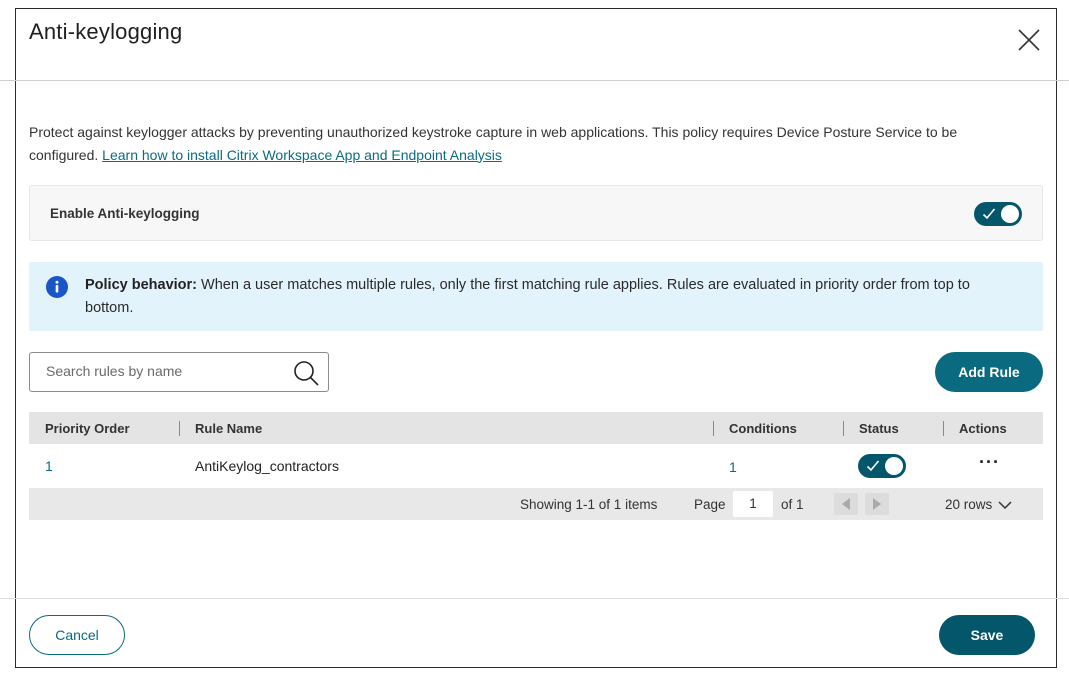 The image size is (1069, 682). What do you see at coordinates (228, 428) in the screenshot?
I see `header-rule-name: Rule Name` at bounding box center [228, 428].